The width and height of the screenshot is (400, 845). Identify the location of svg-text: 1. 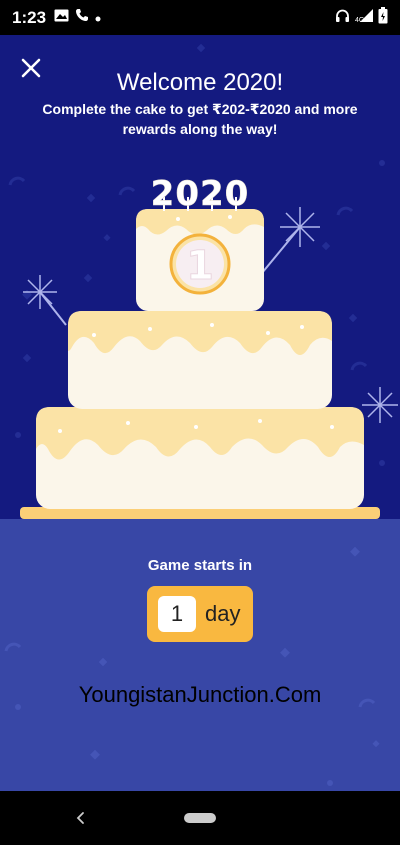
(200, 266).